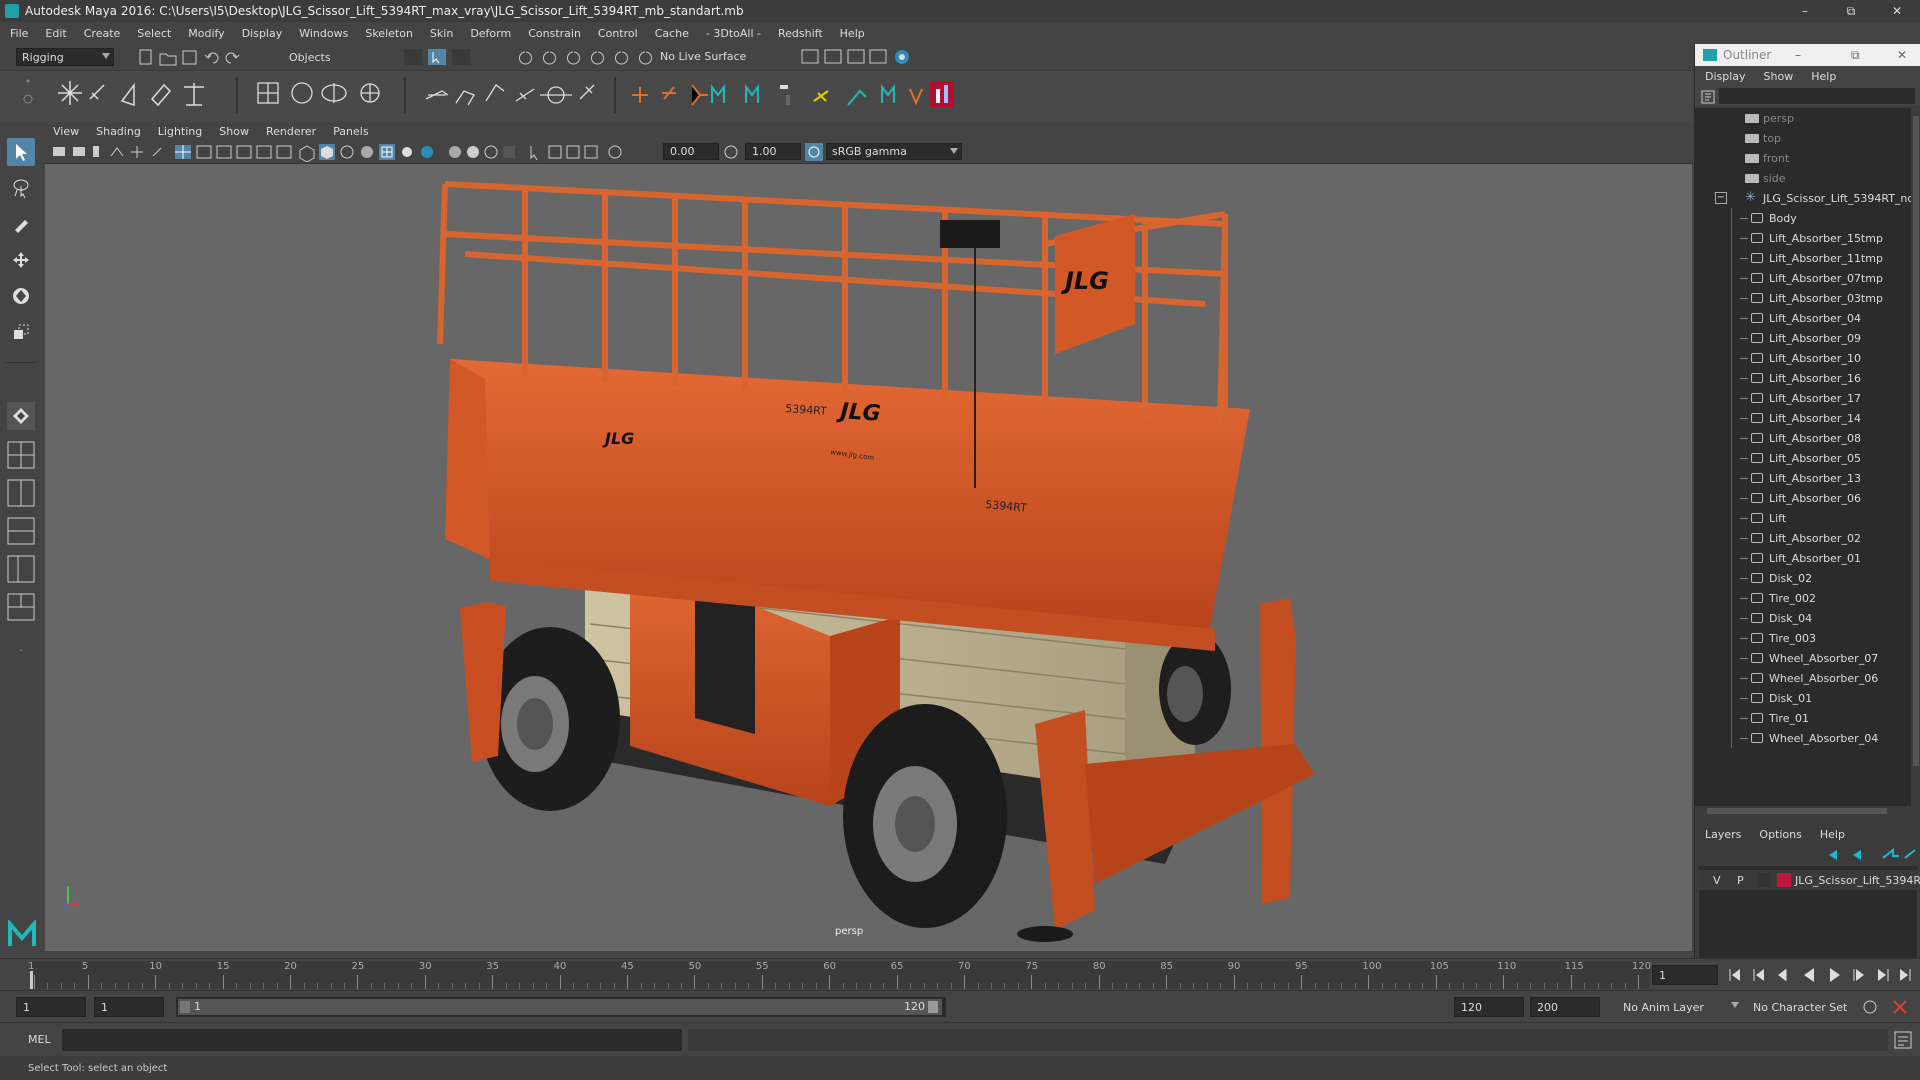  What do you see at coordinates (1802, 618) in the screenshot?
I see `outliner-item-disk_04: Disk_04` at bounding box center [1802, 618].